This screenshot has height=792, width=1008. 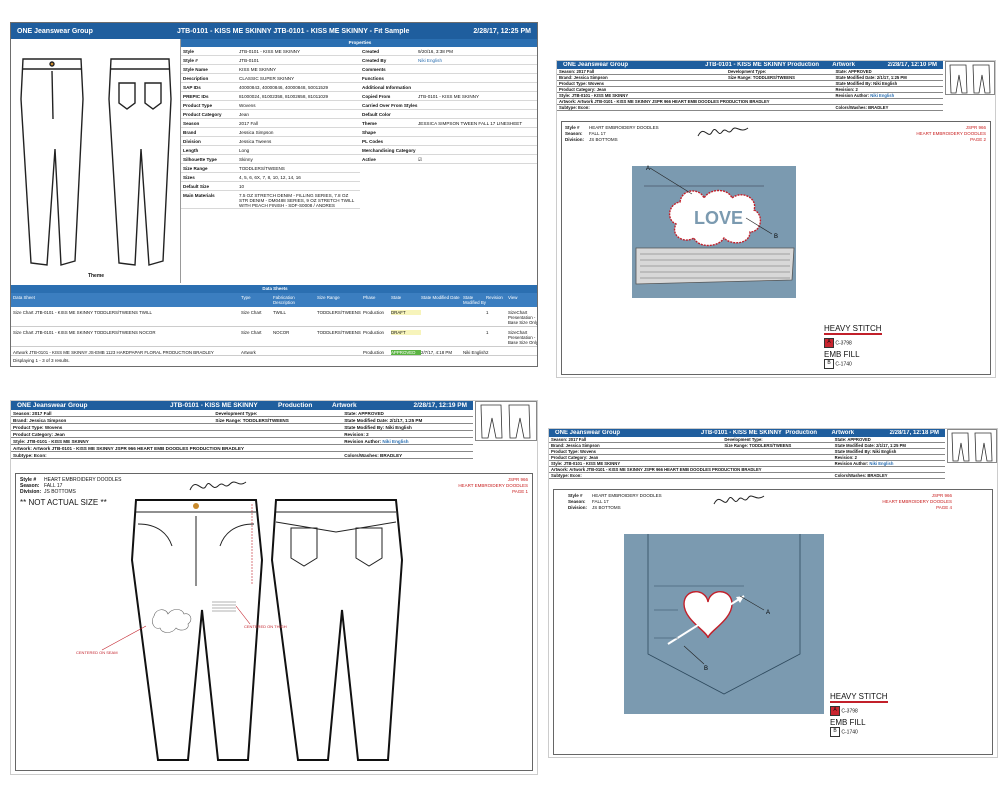 I want to click on button-rivet-icon, so click(x=196, y=506).